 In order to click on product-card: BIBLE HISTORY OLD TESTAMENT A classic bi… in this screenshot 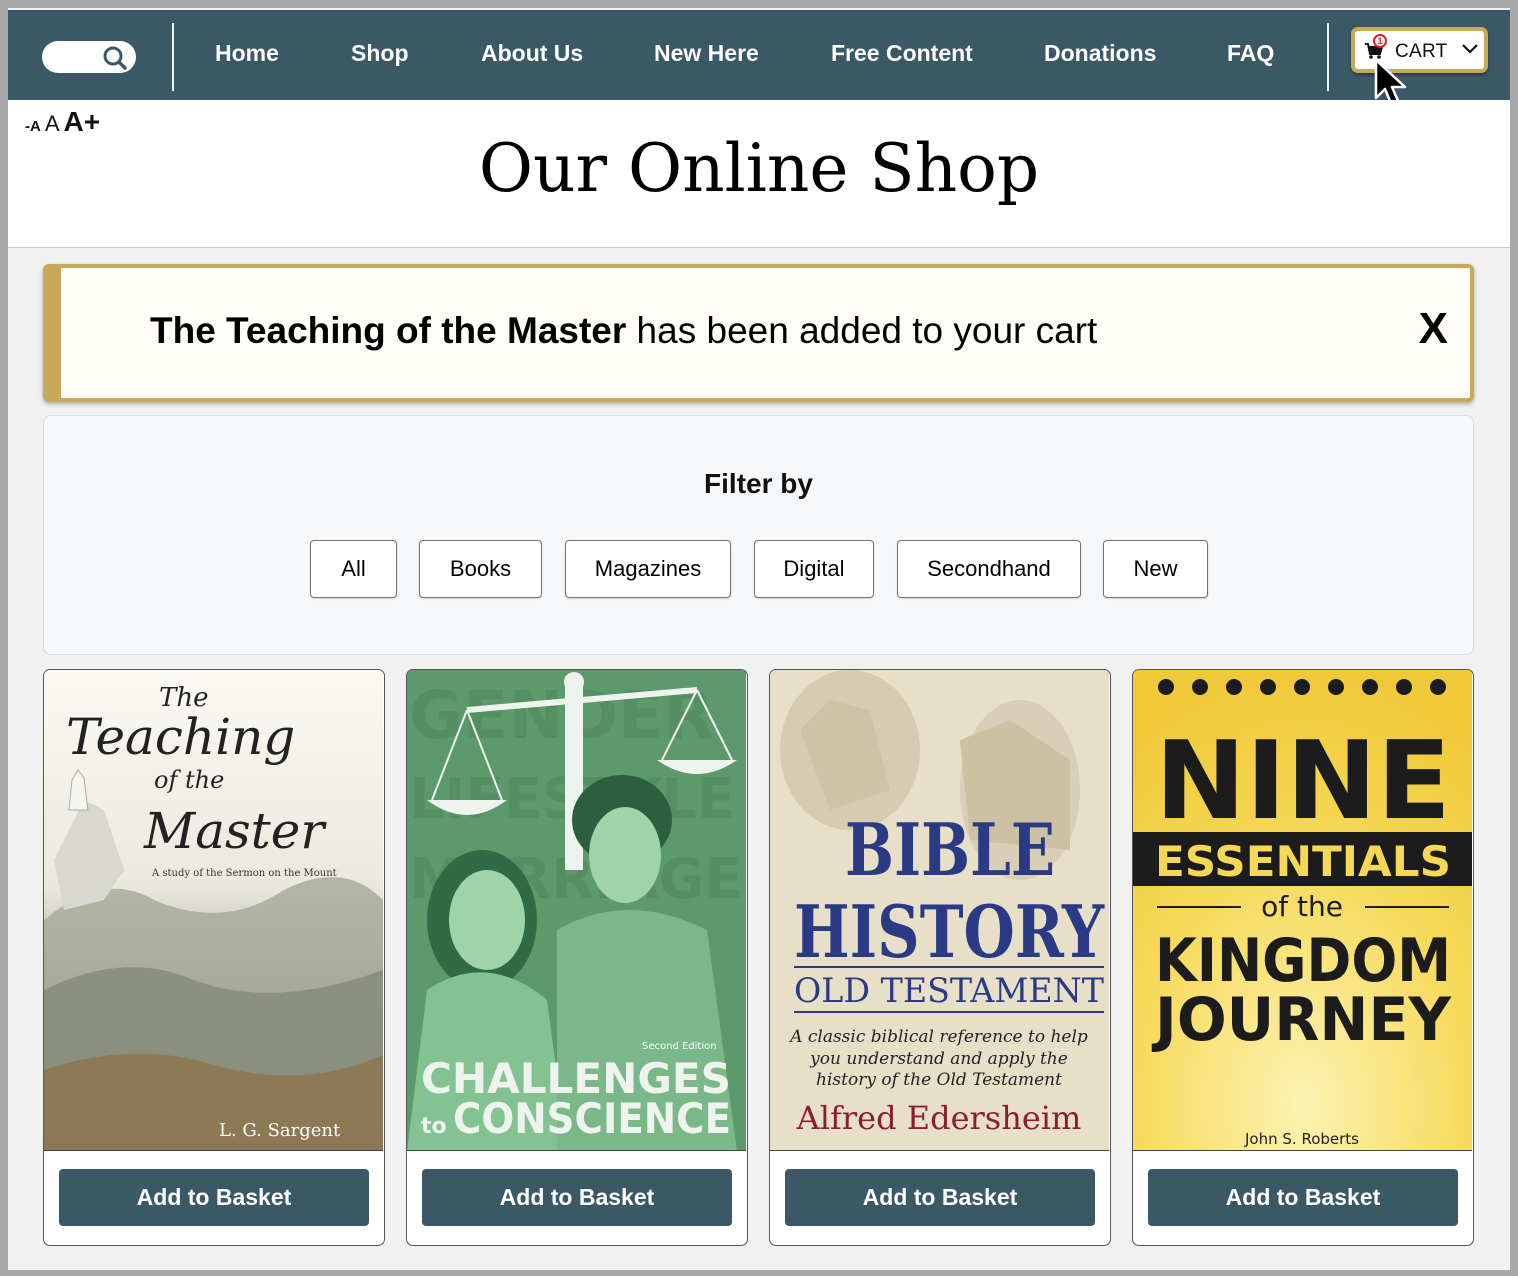, I will do `click(940, 957)`.